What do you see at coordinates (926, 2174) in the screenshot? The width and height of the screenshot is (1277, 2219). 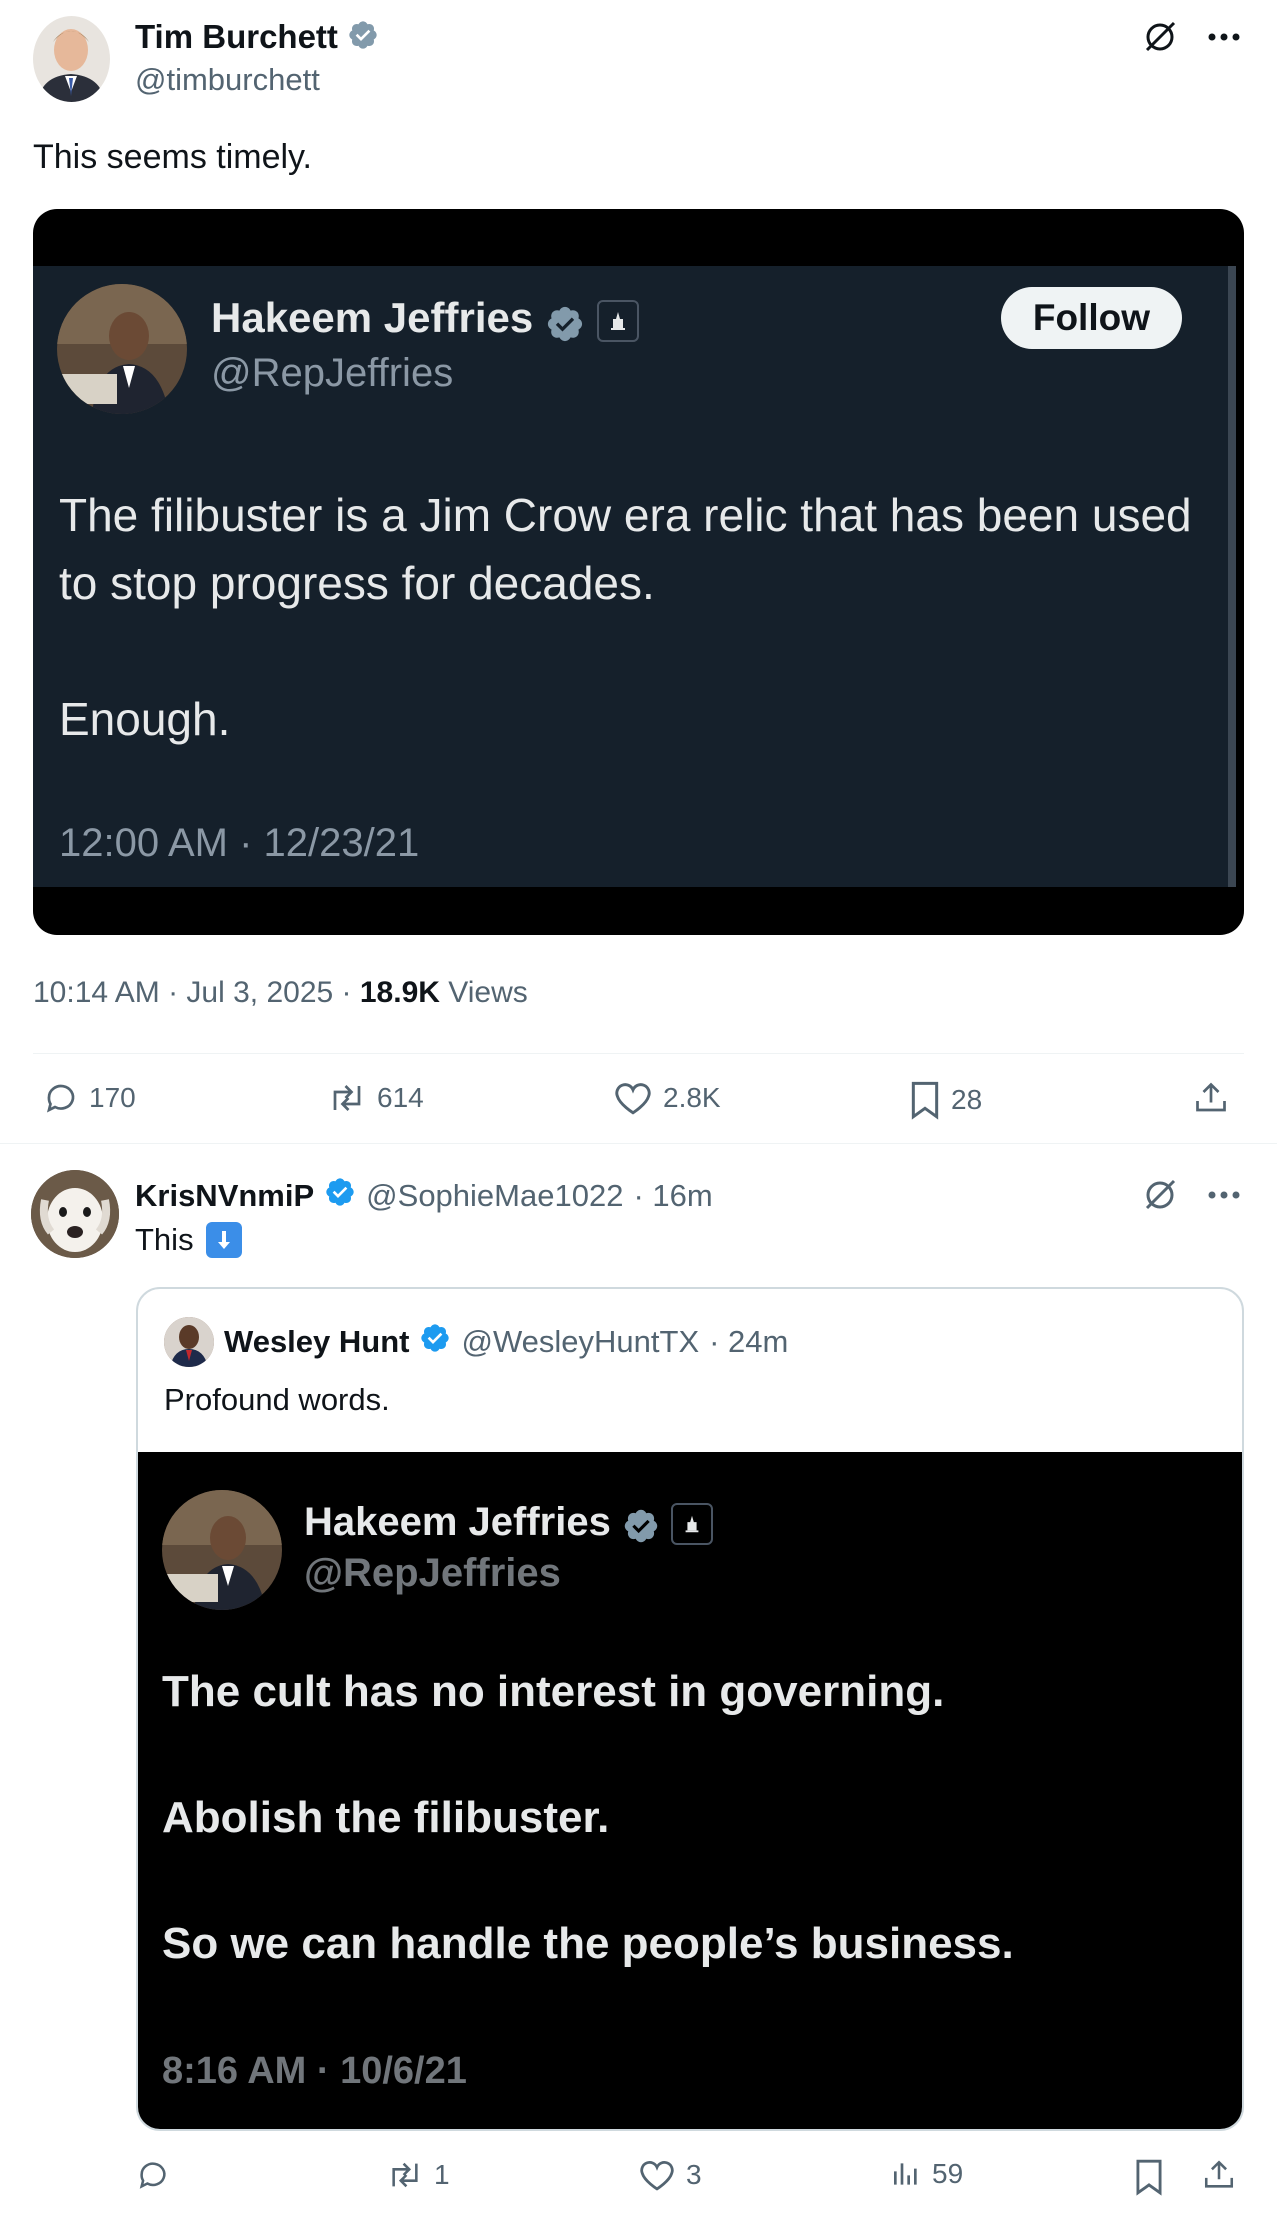 I see `views-button: 59` at bounding box center [926, 2174].